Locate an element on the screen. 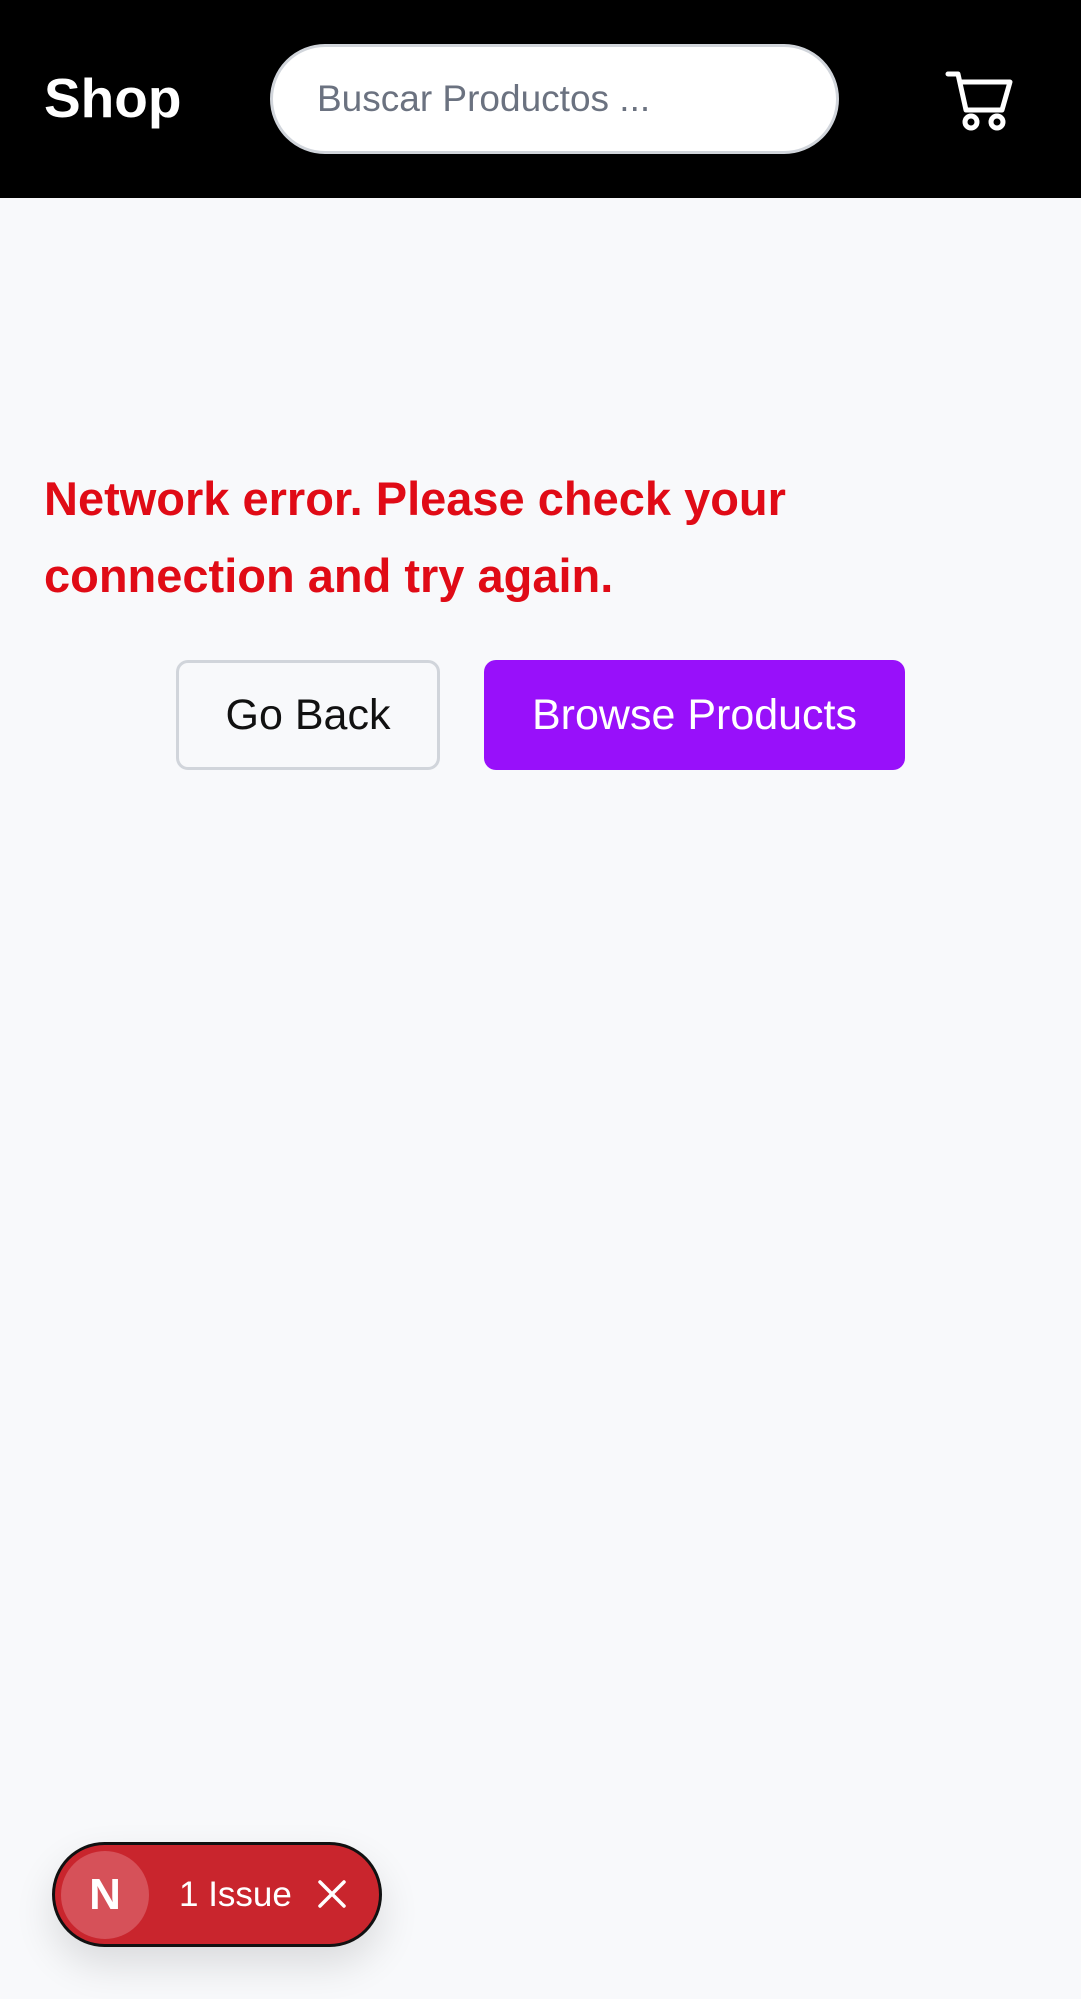 The image size is (1081, 1999). cart-icon is located at coordinates (979, 101).